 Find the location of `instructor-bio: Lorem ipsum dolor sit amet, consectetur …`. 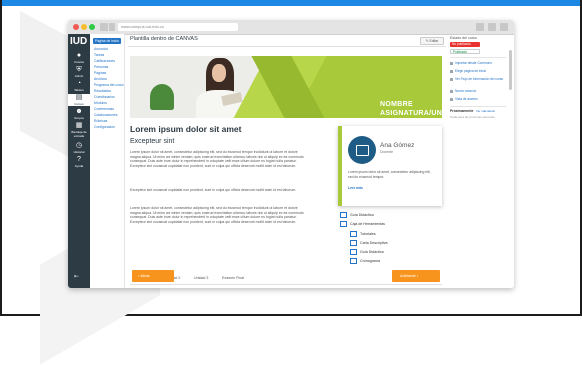

instructor-bio: Lorem ipsum dolor sit amet, consectetur … is located at coordinates (389, 174).